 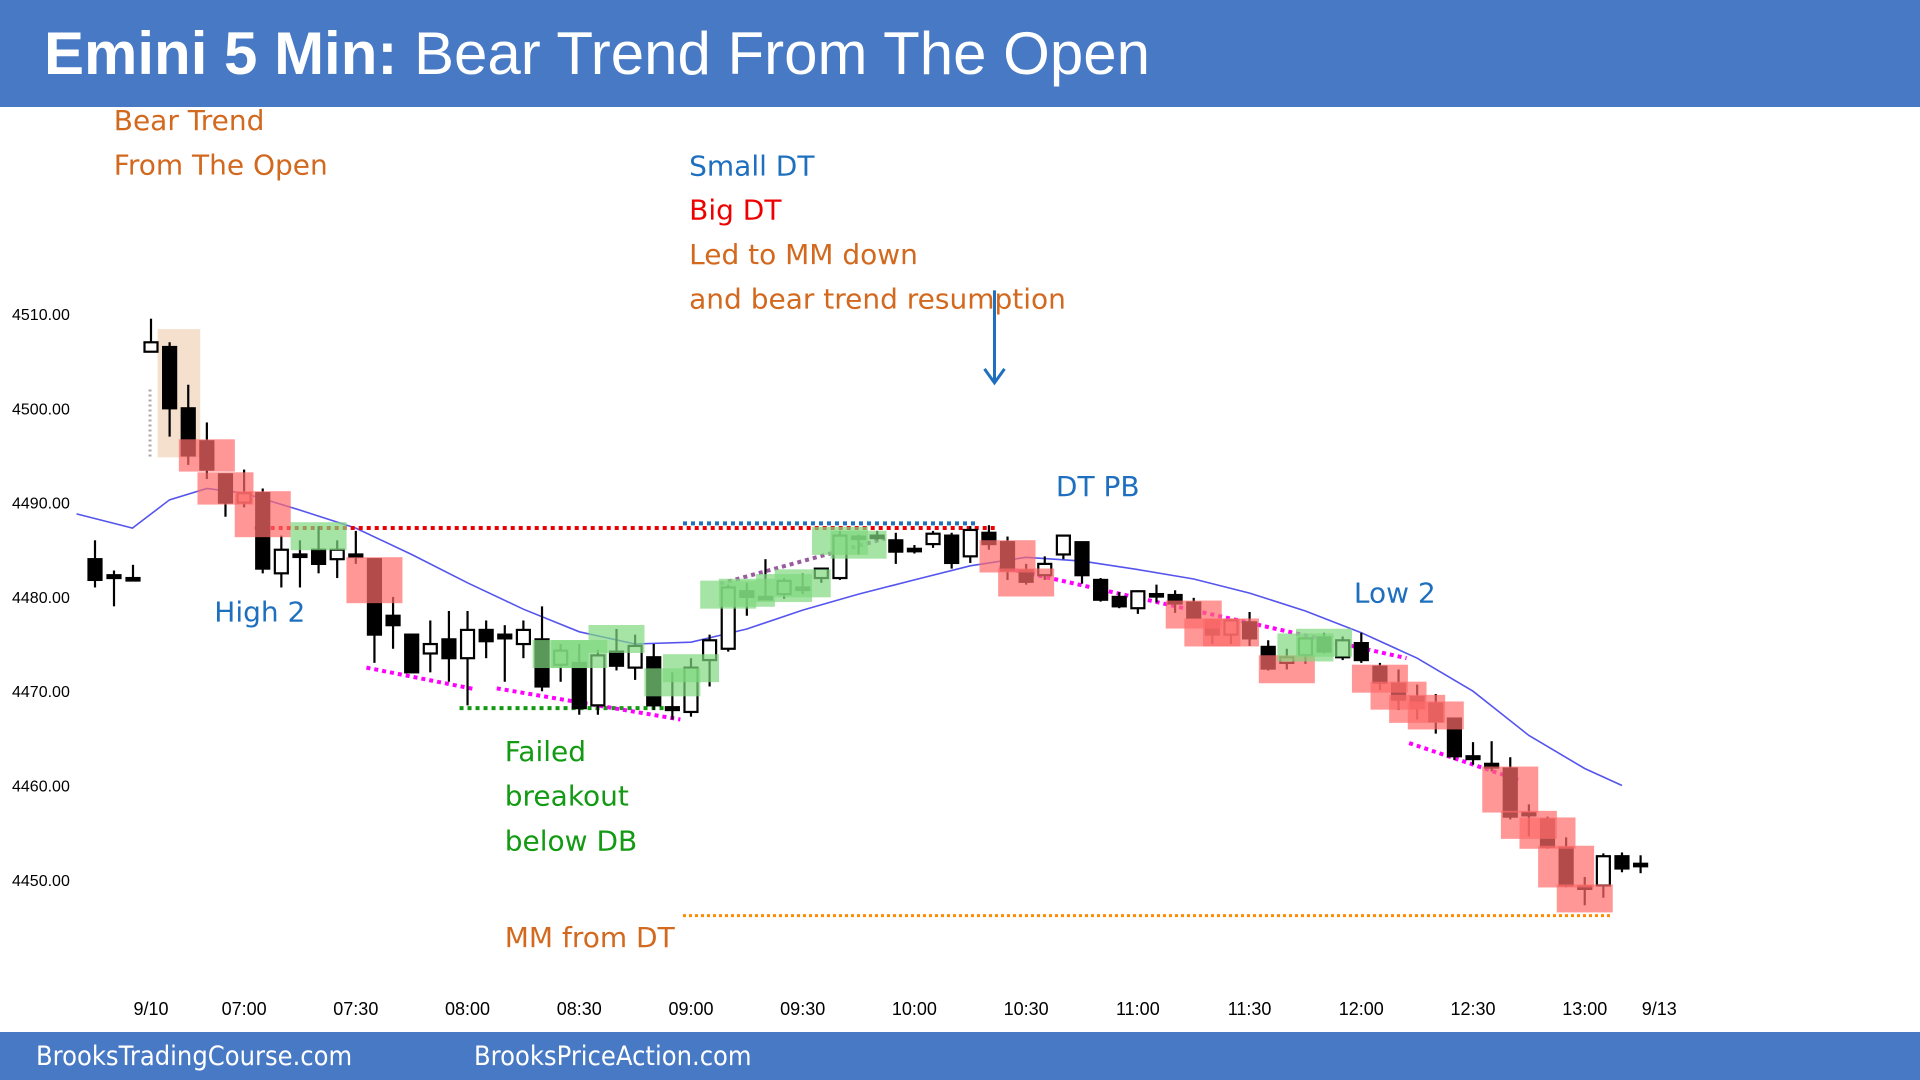 What do you see at coordinates (1361, 1009) in the screenshot?
I see `x-tick-label: 12:00` at bounding box center [1361, 1009].